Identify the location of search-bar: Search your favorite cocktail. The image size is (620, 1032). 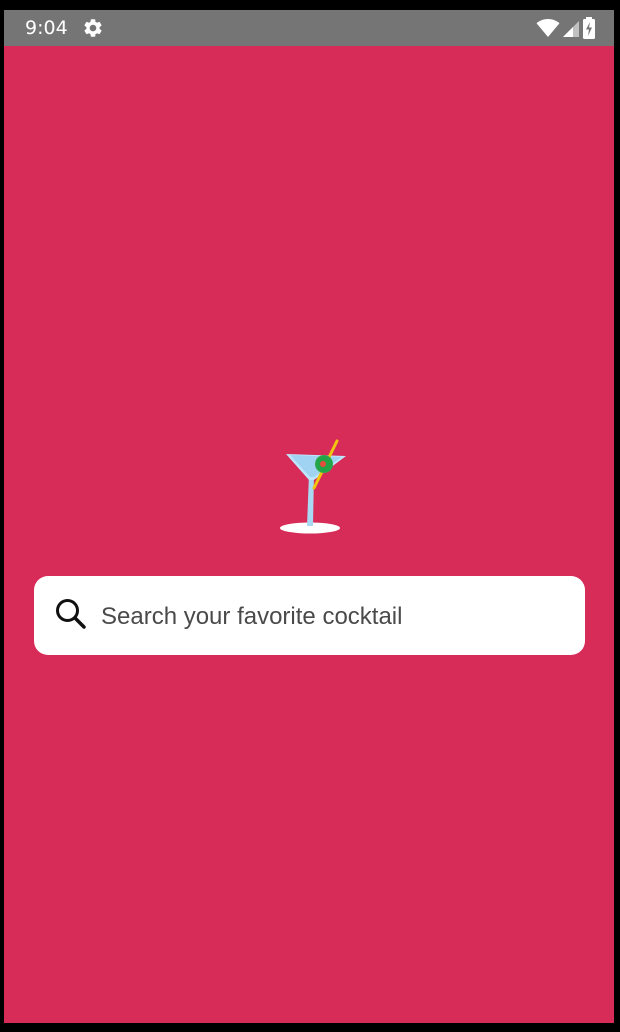
(309, 615).